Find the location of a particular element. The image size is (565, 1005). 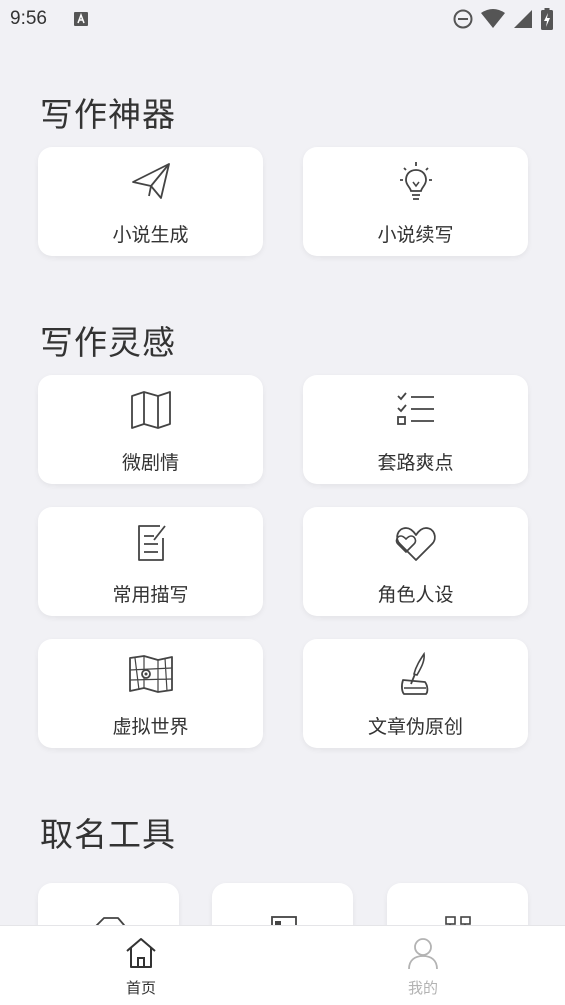

home-icon is located at coordinates (141, 953).